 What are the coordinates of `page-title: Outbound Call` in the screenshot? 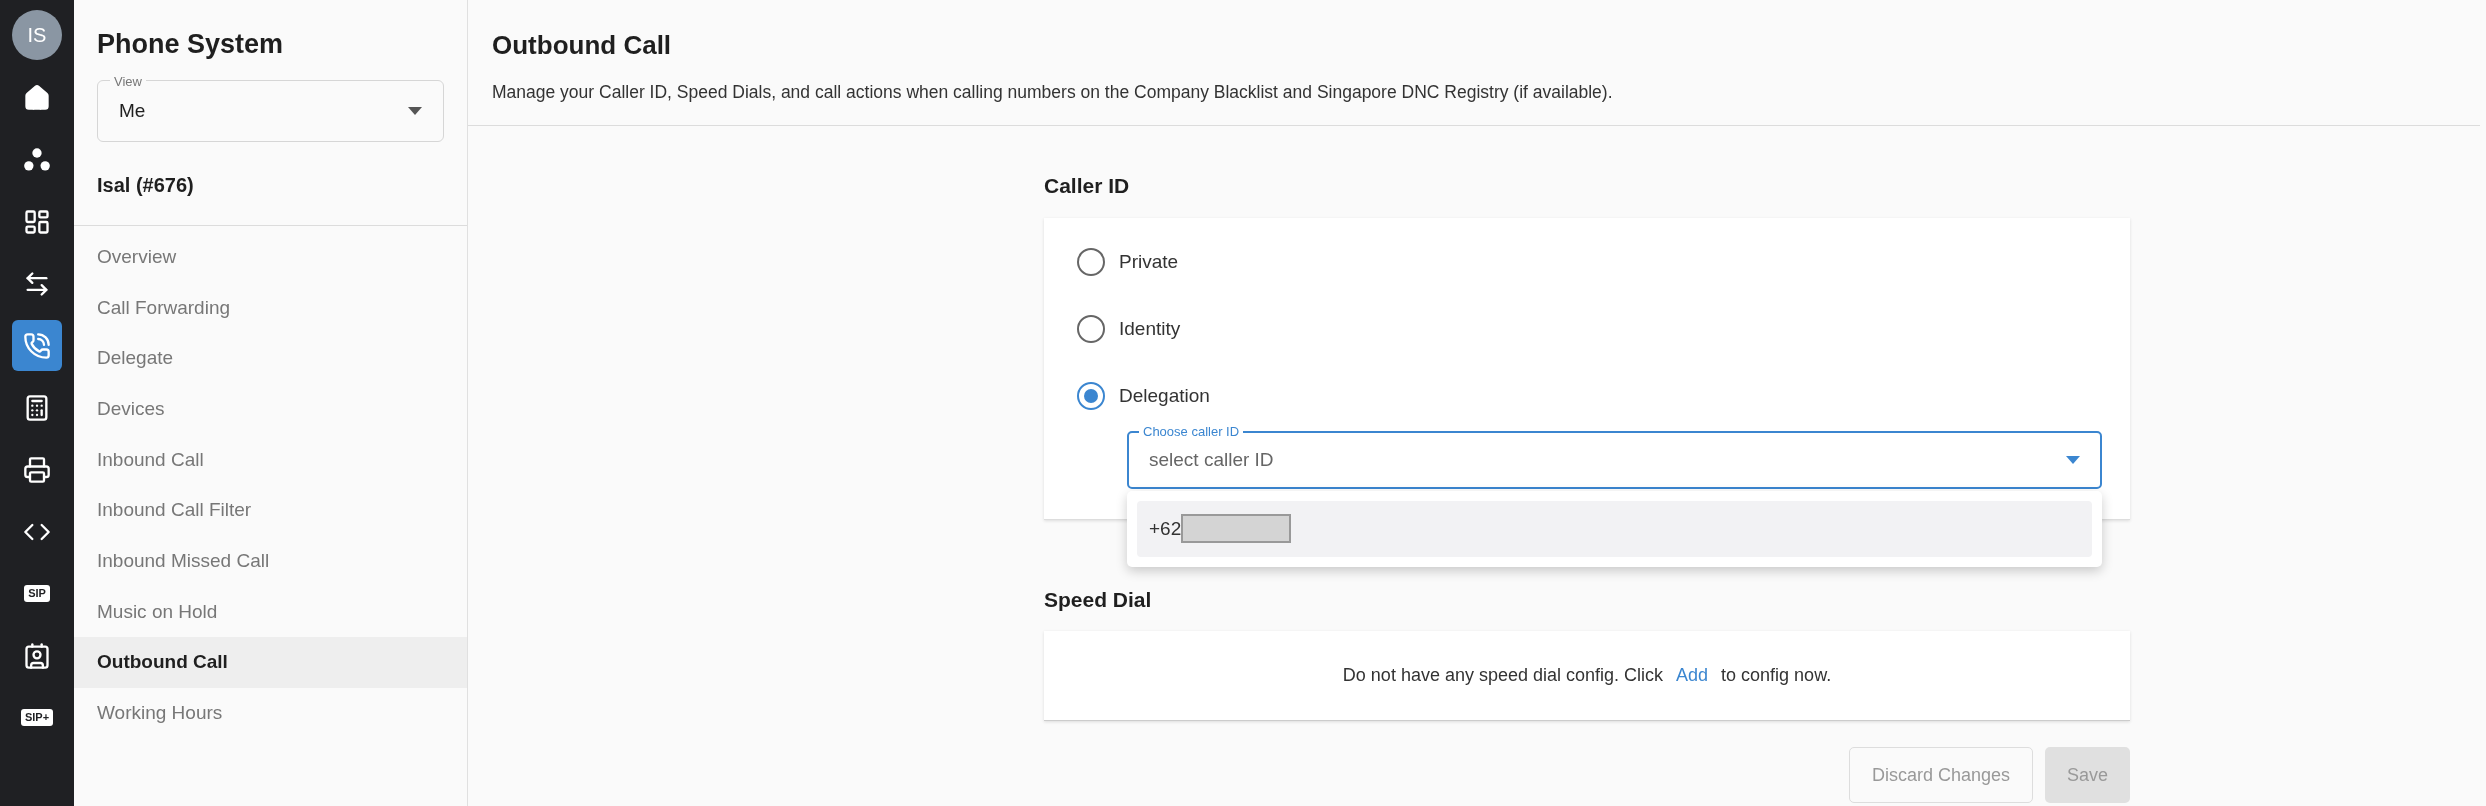 It's located at (582, 45).